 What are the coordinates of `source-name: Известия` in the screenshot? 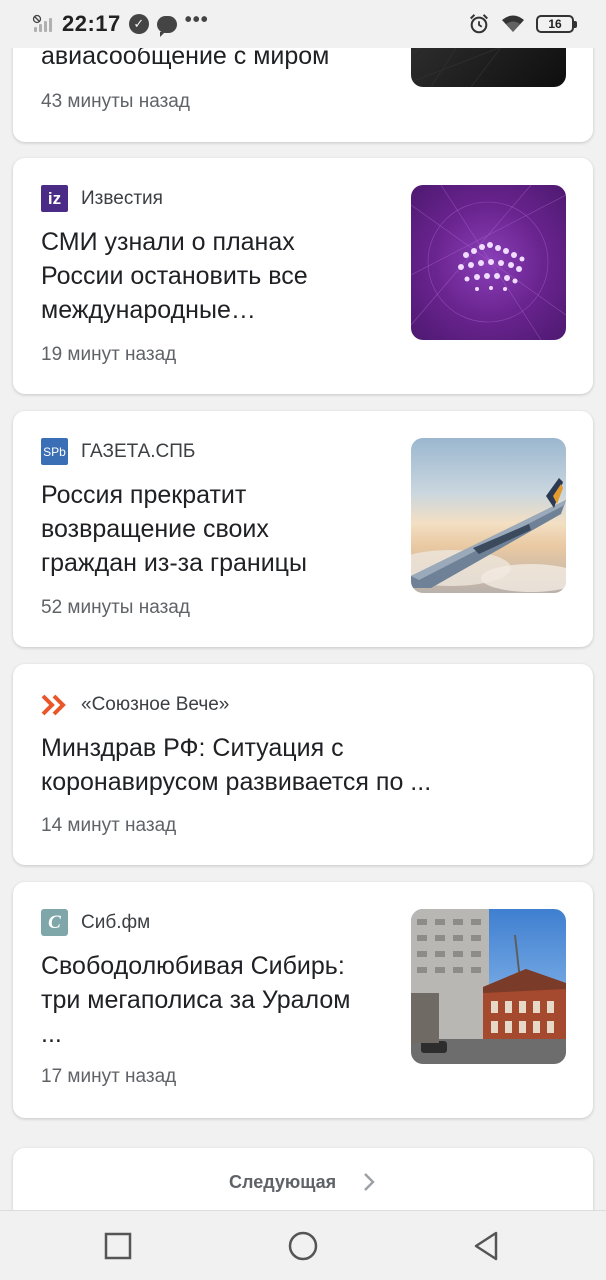 It's located at (122, 198).